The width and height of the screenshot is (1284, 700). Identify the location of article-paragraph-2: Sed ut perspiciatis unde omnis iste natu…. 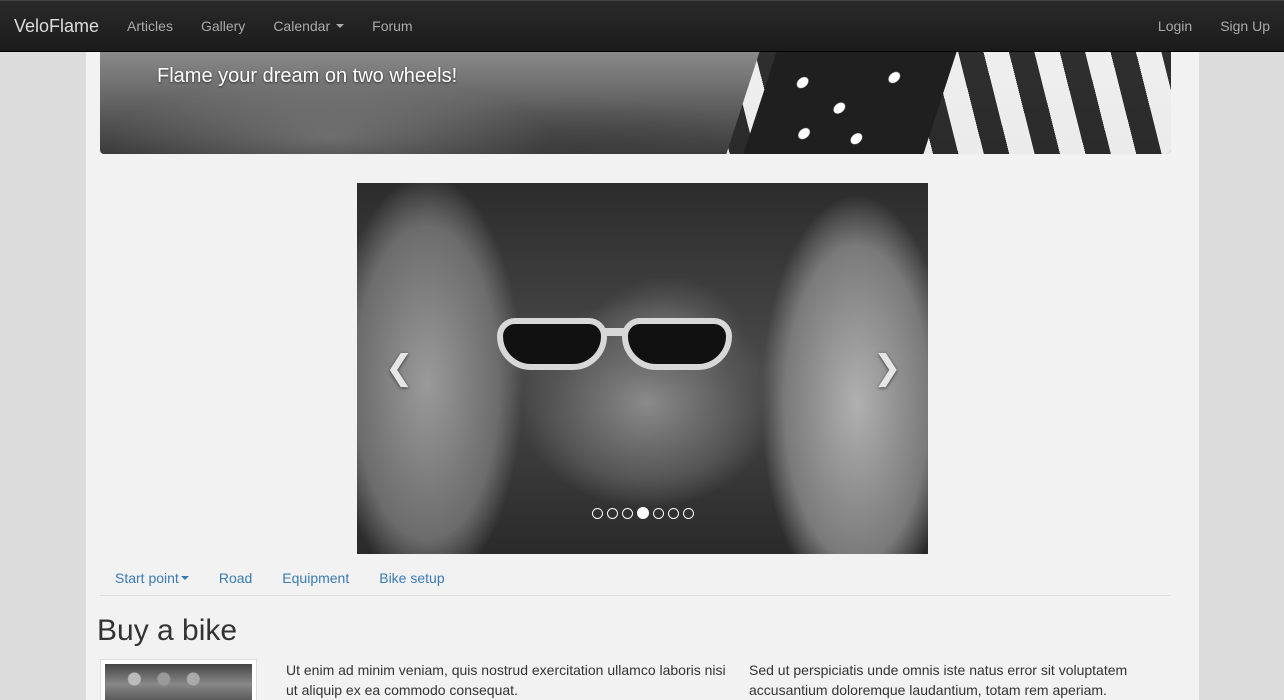
(938, 680).